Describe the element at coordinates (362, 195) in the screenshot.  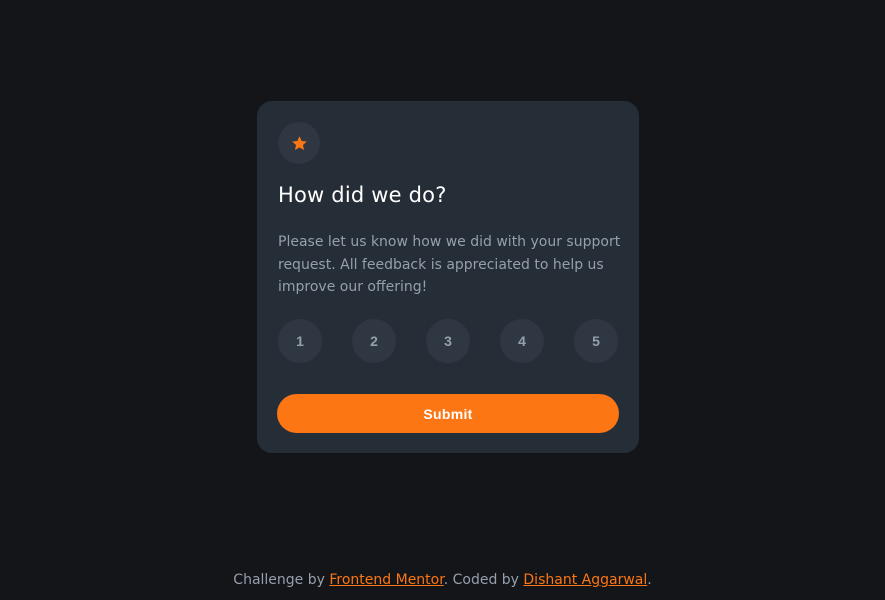
I see `card-title: How did we do?` at that location.